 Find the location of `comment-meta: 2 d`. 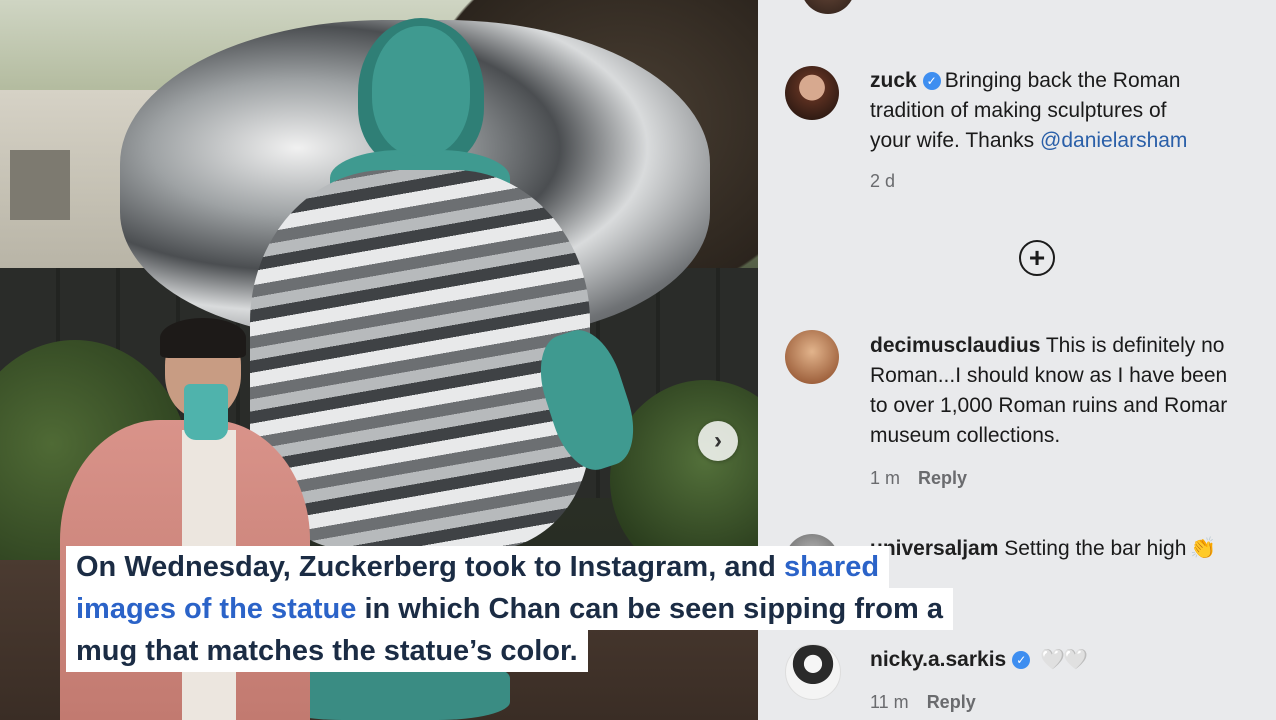

comment-meta: 2 d is located at coordinates (882, 181).